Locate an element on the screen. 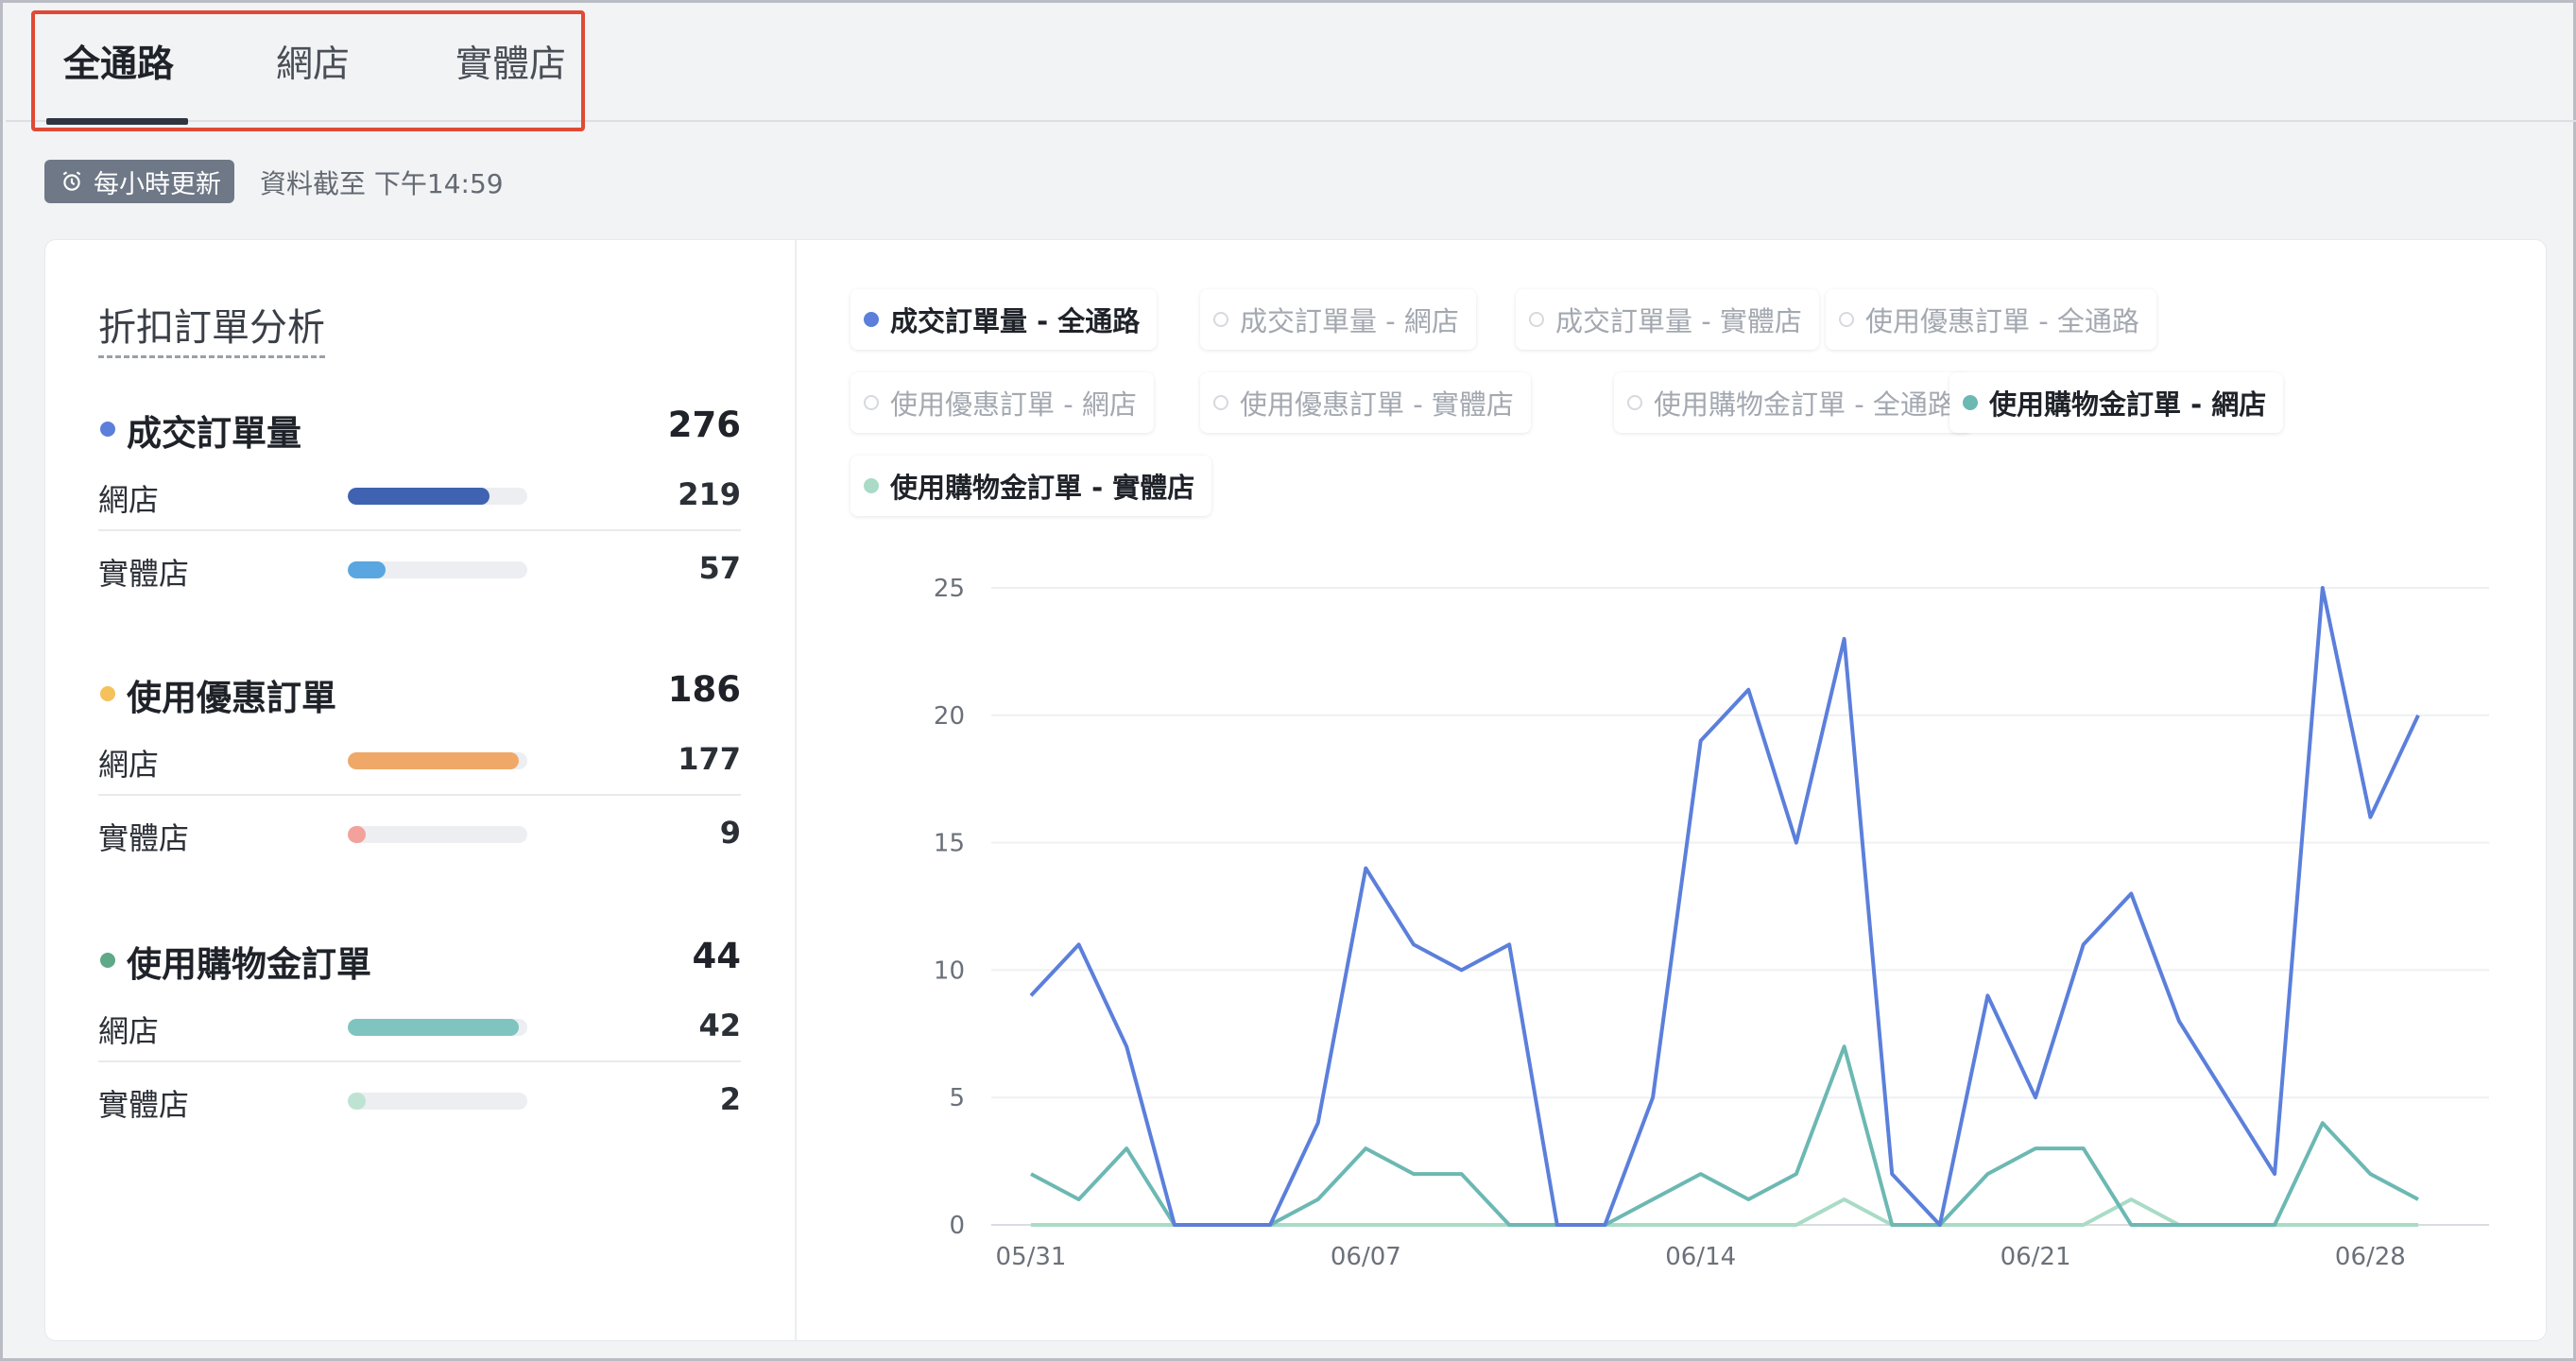  channel-row: 實體店 9 is located at coordinates (419, 833).